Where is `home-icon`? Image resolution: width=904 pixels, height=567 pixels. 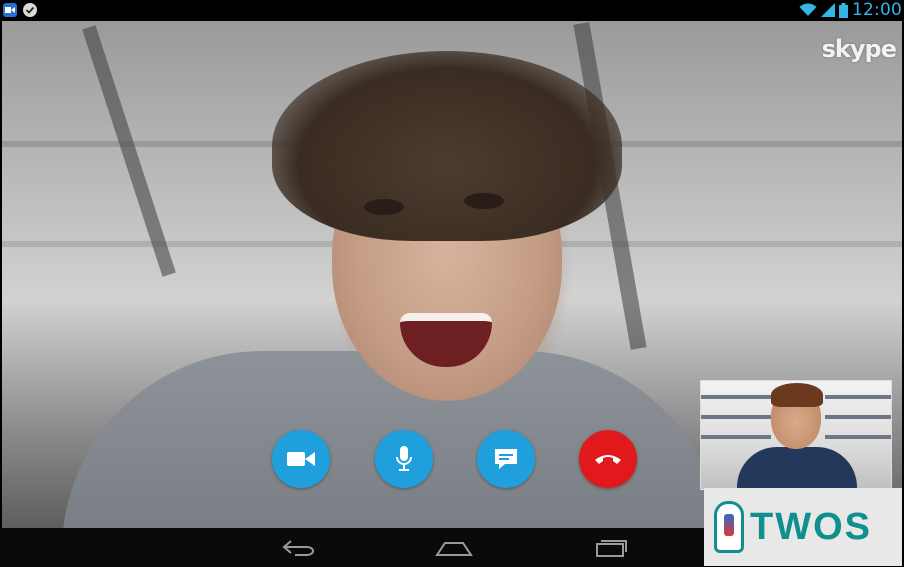
home-icon is located at coordinates (454, 549).